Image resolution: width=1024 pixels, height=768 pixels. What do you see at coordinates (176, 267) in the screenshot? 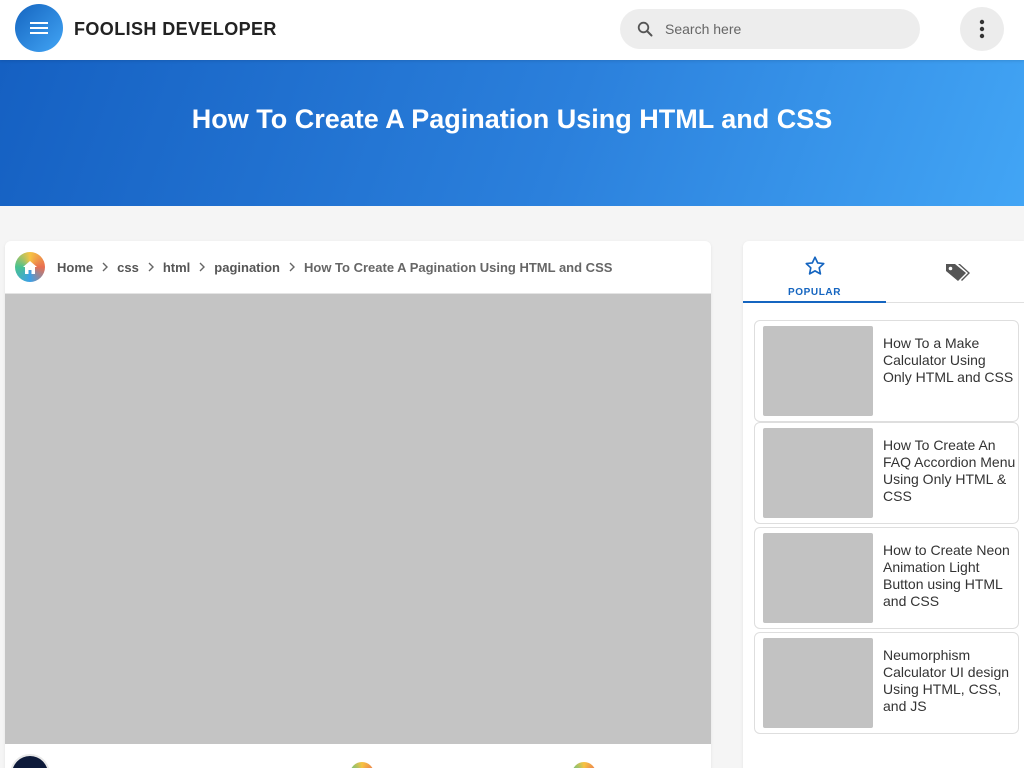
I see `breadcrumb-html: html` at bounding box center [176, 267].